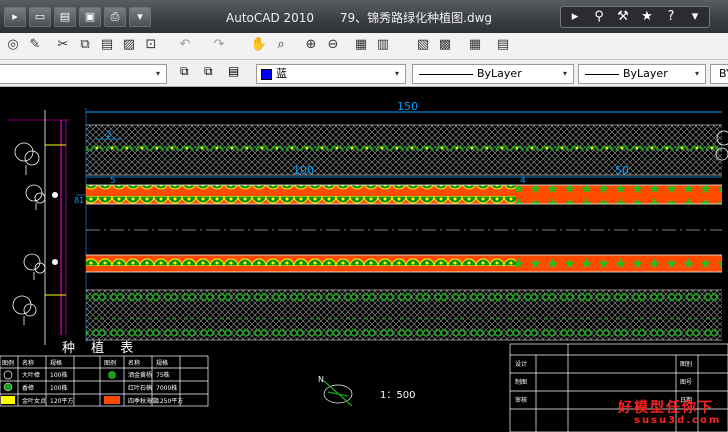  I want to click on svg-text: 75株, so click(163, 375).